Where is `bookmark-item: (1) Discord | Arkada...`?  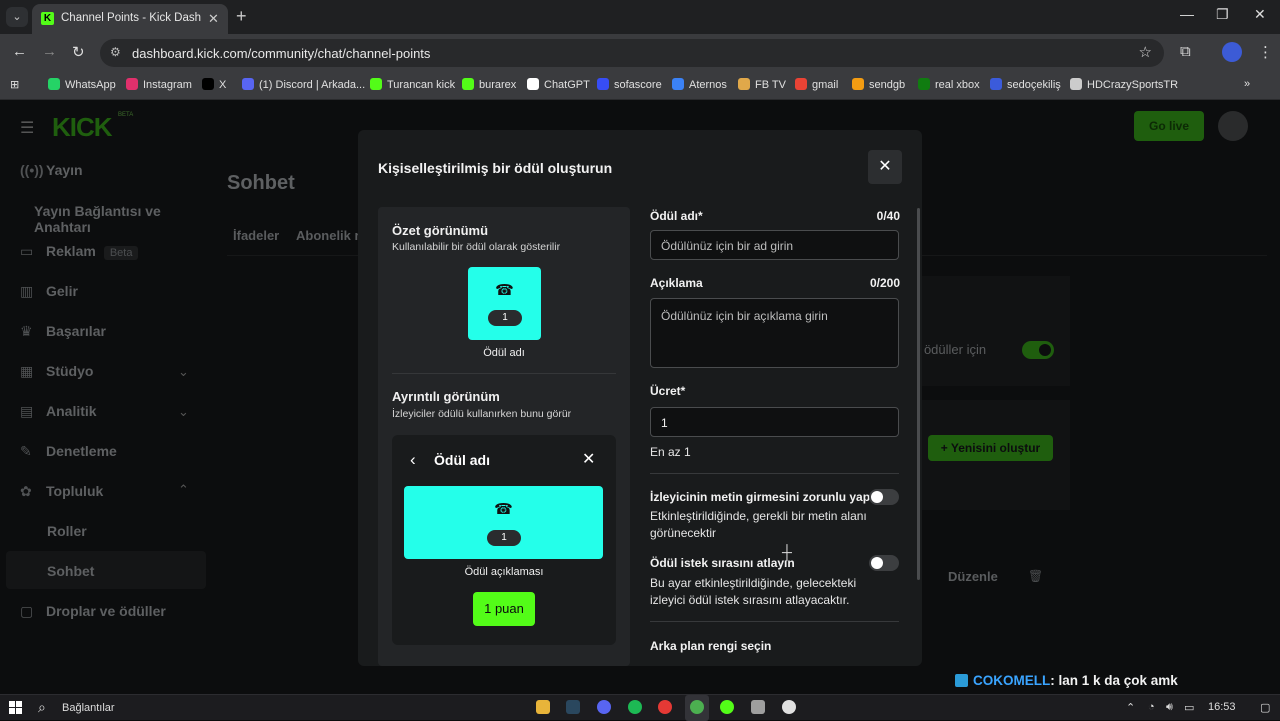
bookmark-item: (1) Discord | Arkada... is located at coordinates (303, 84).